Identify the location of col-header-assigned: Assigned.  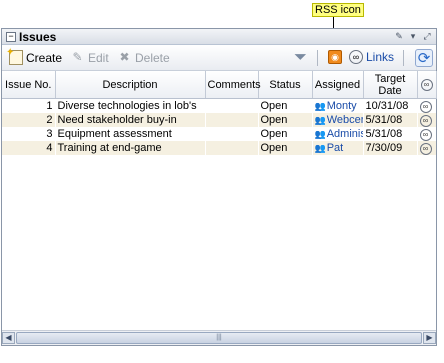
(338, 85).